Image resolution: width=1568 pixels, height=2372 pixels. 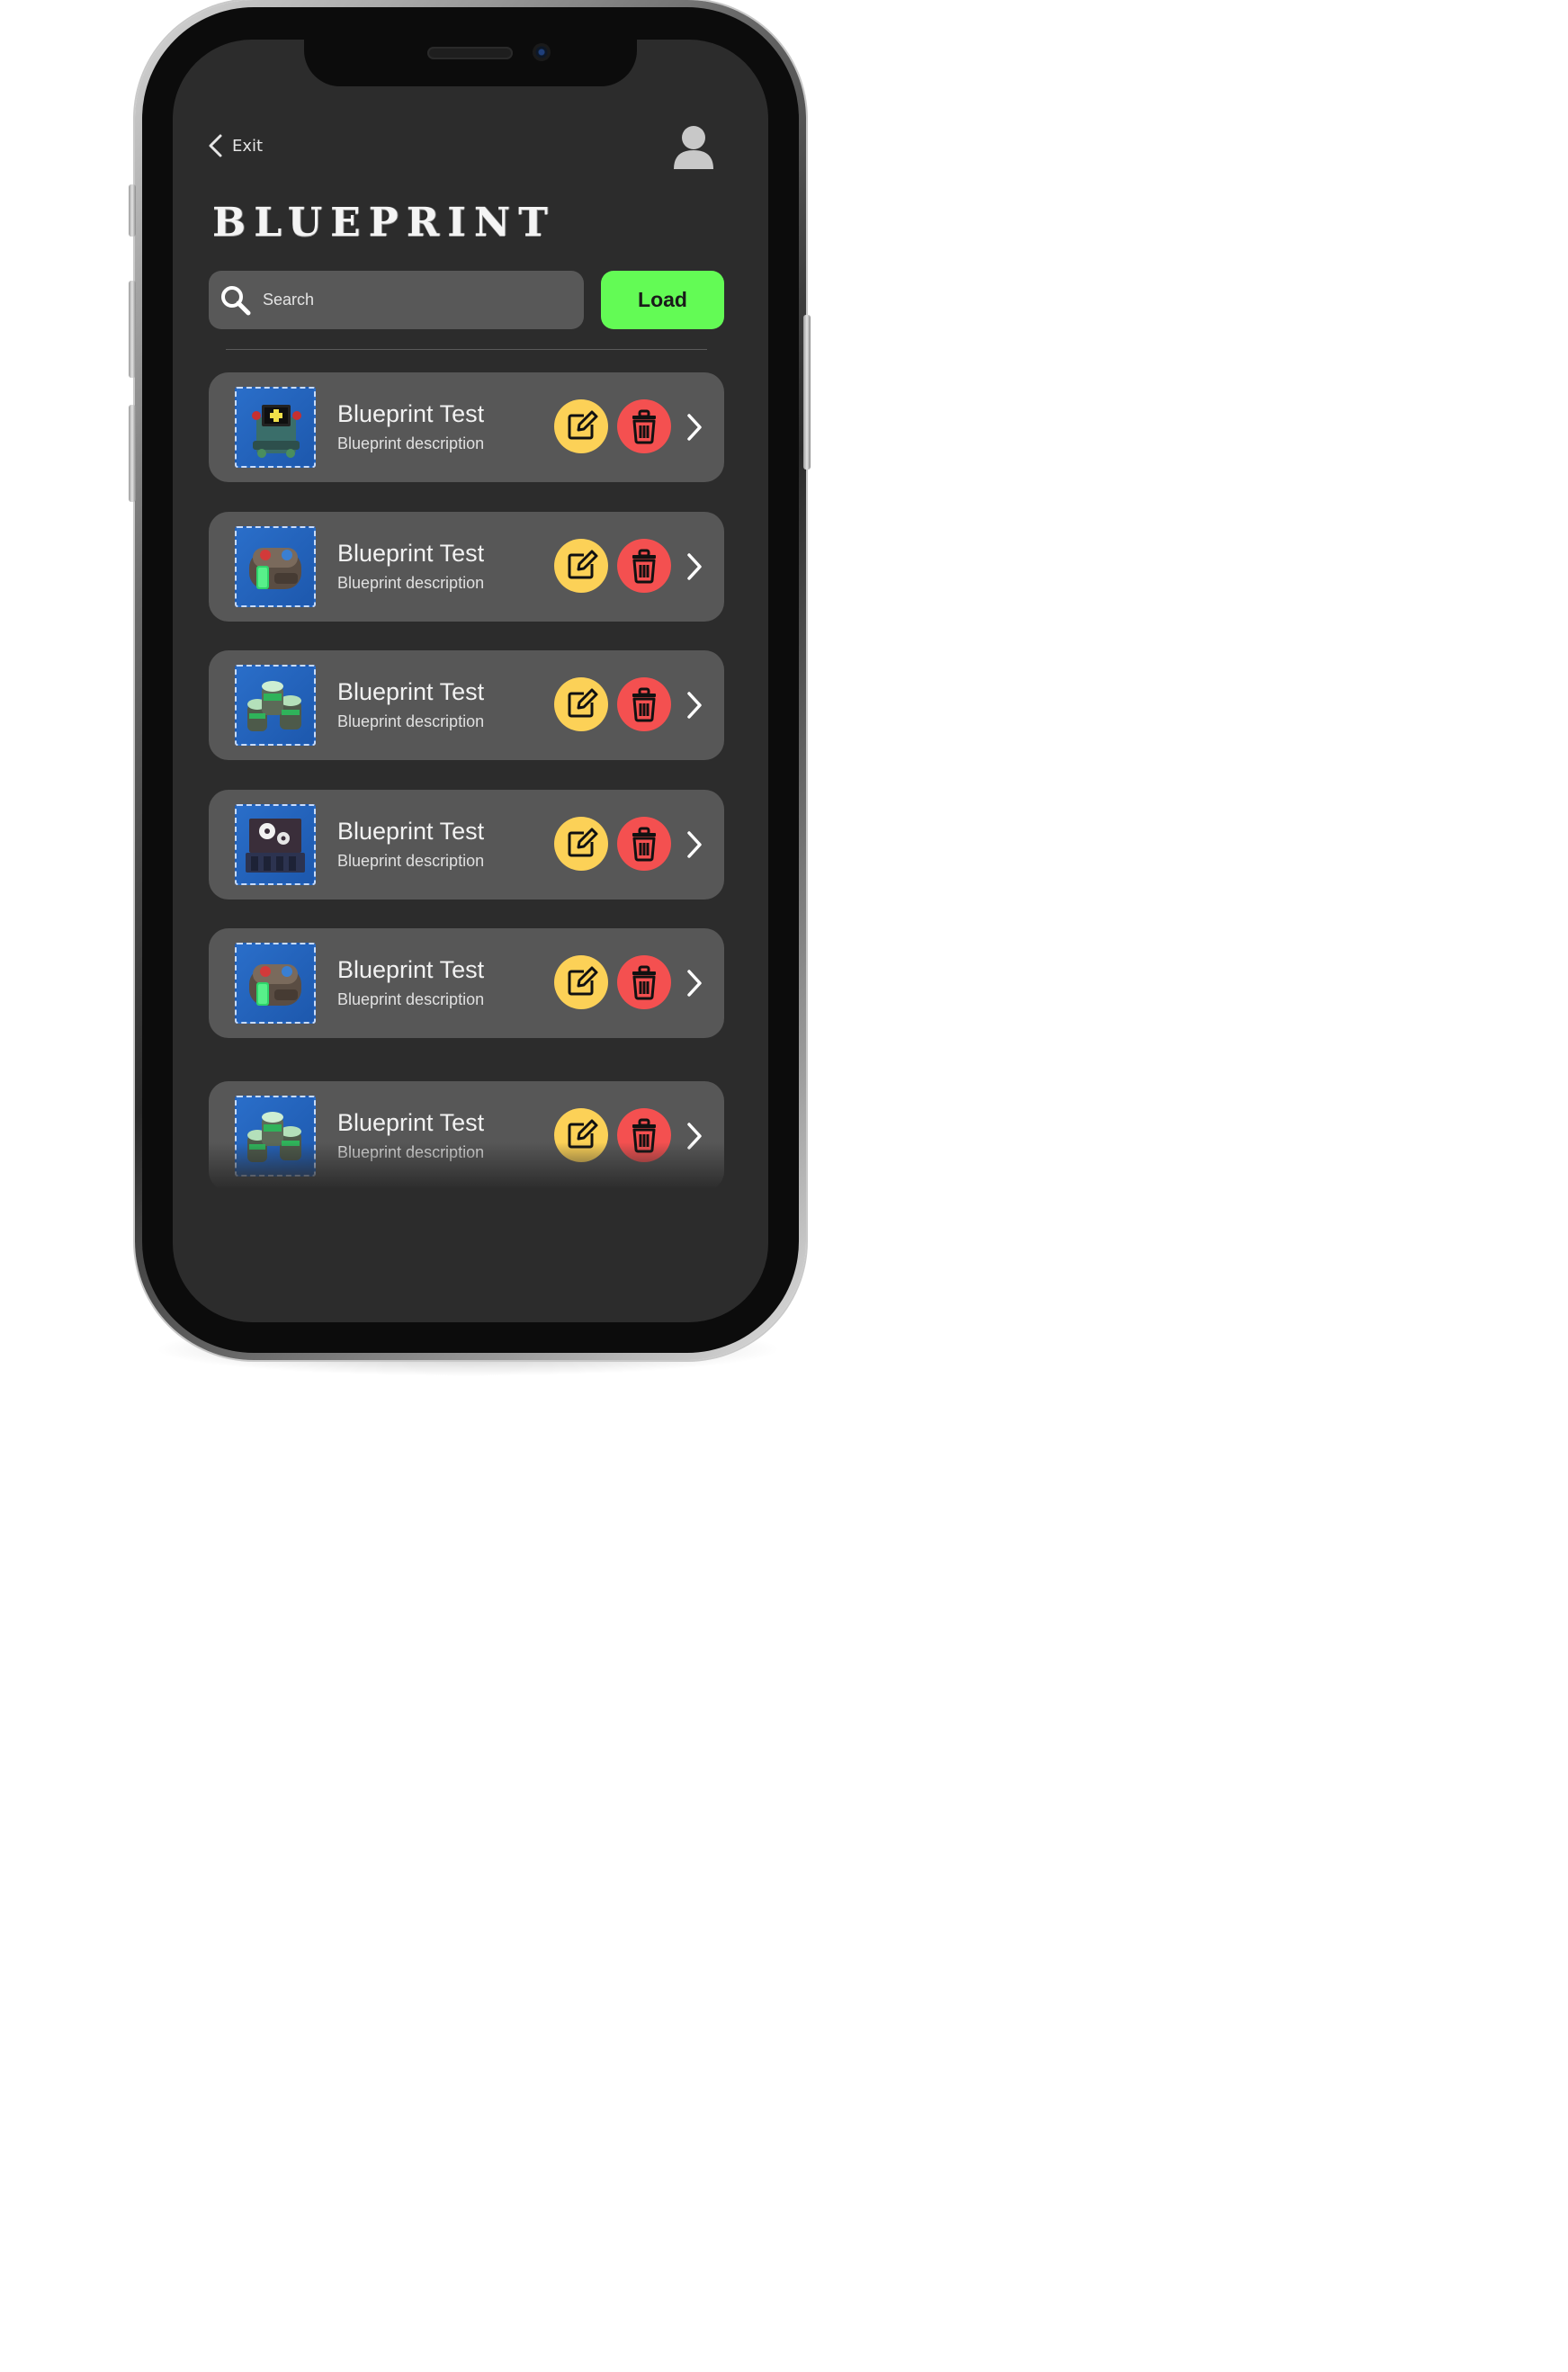 What do you see at coordinates (662, 300) in the screenshot?
I see `load-button: Load` at bounding box center [662, 300].